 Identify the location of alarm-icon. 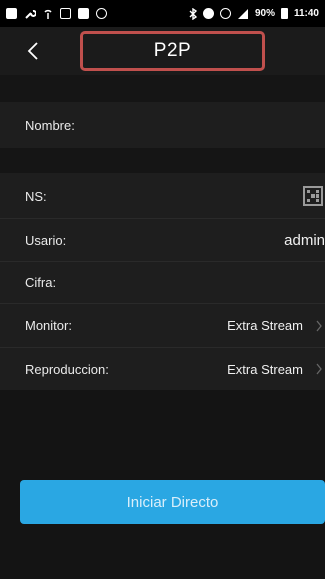
(225, 13).